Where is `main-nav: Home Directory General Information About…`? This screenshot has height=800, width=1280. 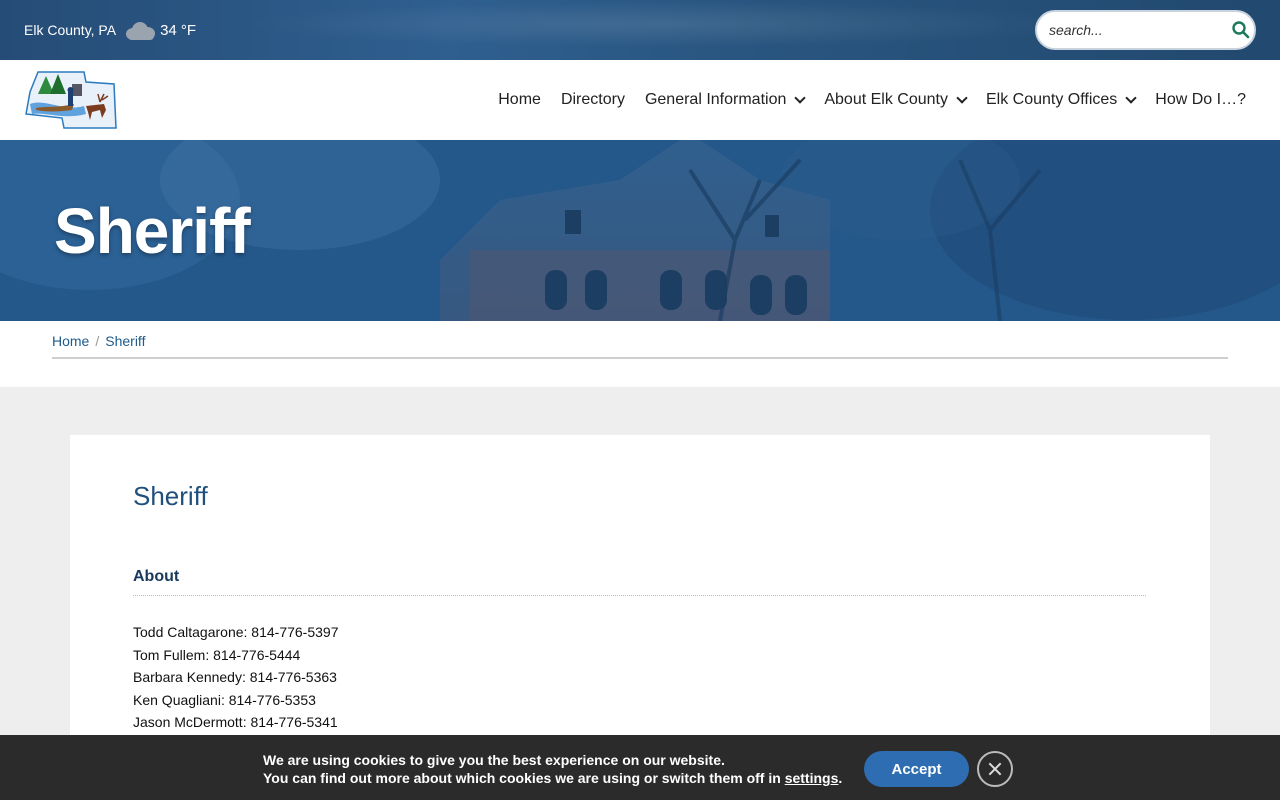
main-nav: Home Directory General Information About… is located at coordinates (862, 100).